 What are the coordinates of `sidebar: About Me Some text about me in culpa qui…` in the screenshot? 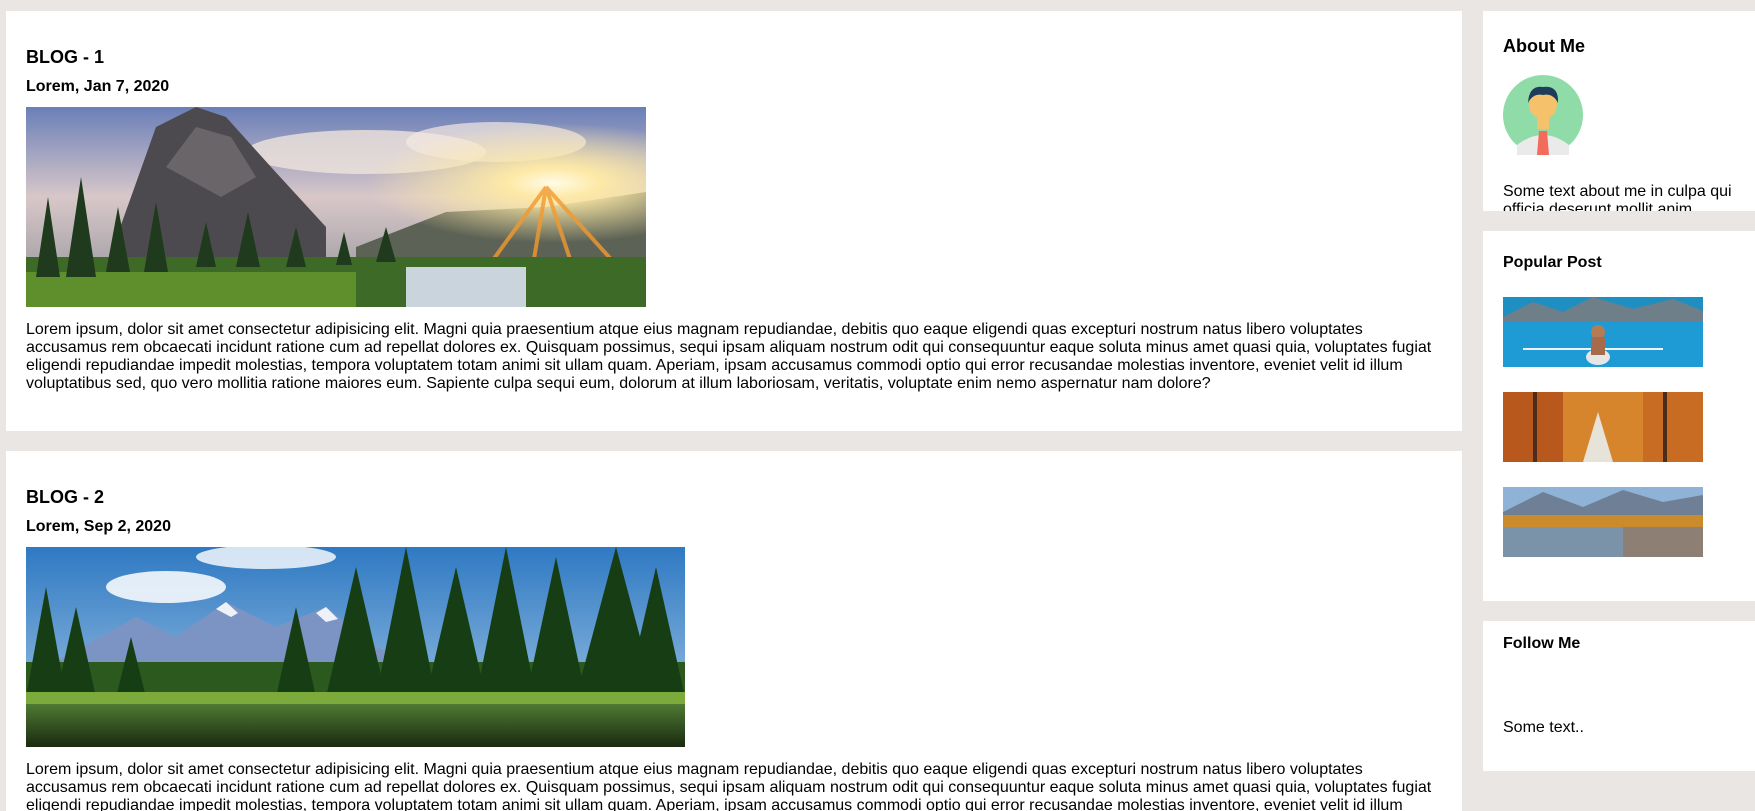 It's located at (1619, 391).